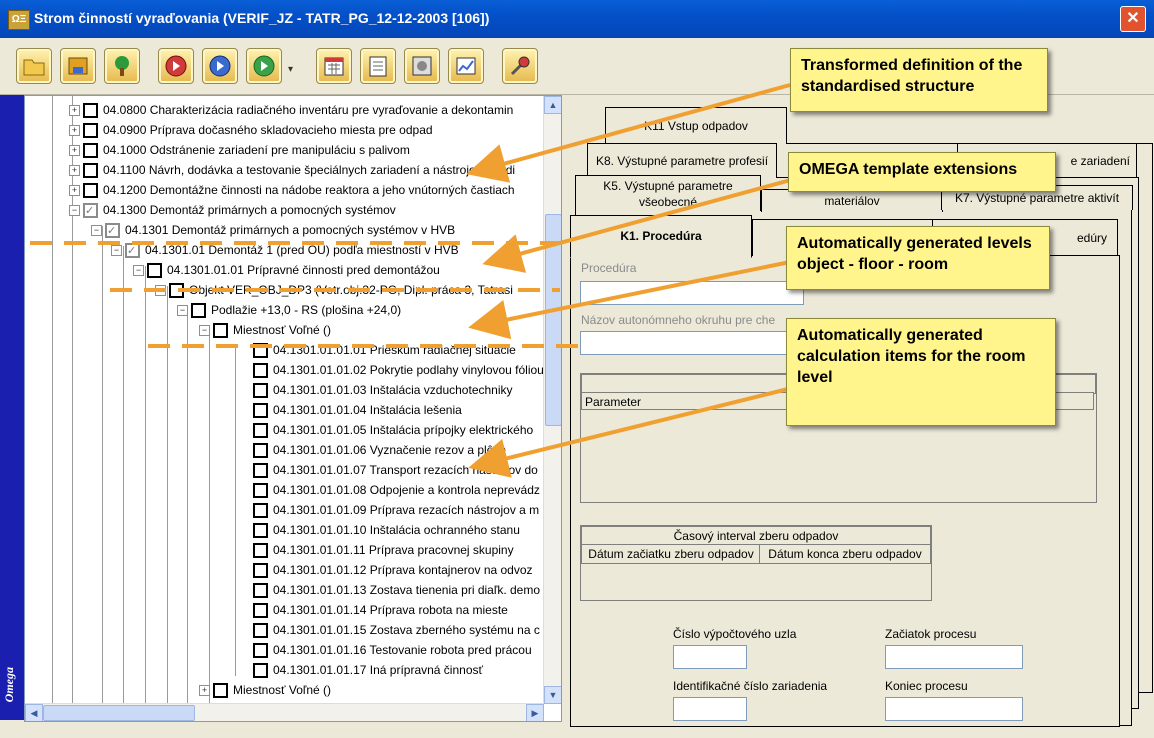 The width and height of the screenshot is (1154, 738). Describe the element at coordinates (264, 66) in the screenshot. I see `play-green-icon` at that location.